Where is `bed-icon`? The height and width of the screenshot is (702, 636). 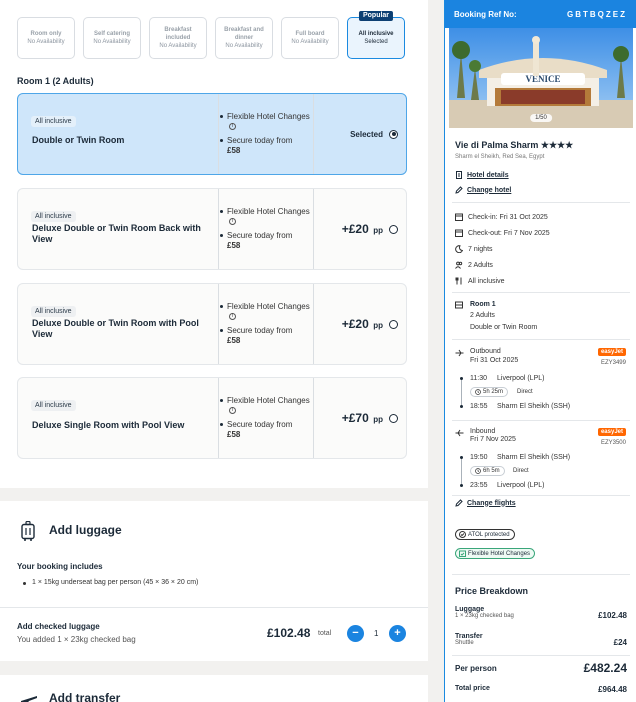
bed-icon is located at coordinates (459, 305).